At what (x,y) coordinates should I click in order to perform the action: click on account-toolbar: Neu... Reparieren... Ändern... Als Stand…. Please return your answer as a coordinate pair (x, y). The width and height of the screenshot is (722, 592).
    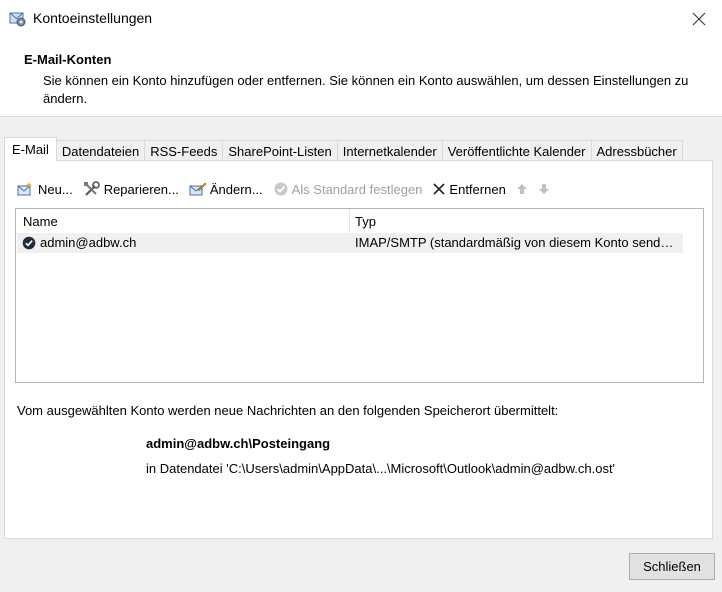
    Looking at the image, I should click on (288, 189).